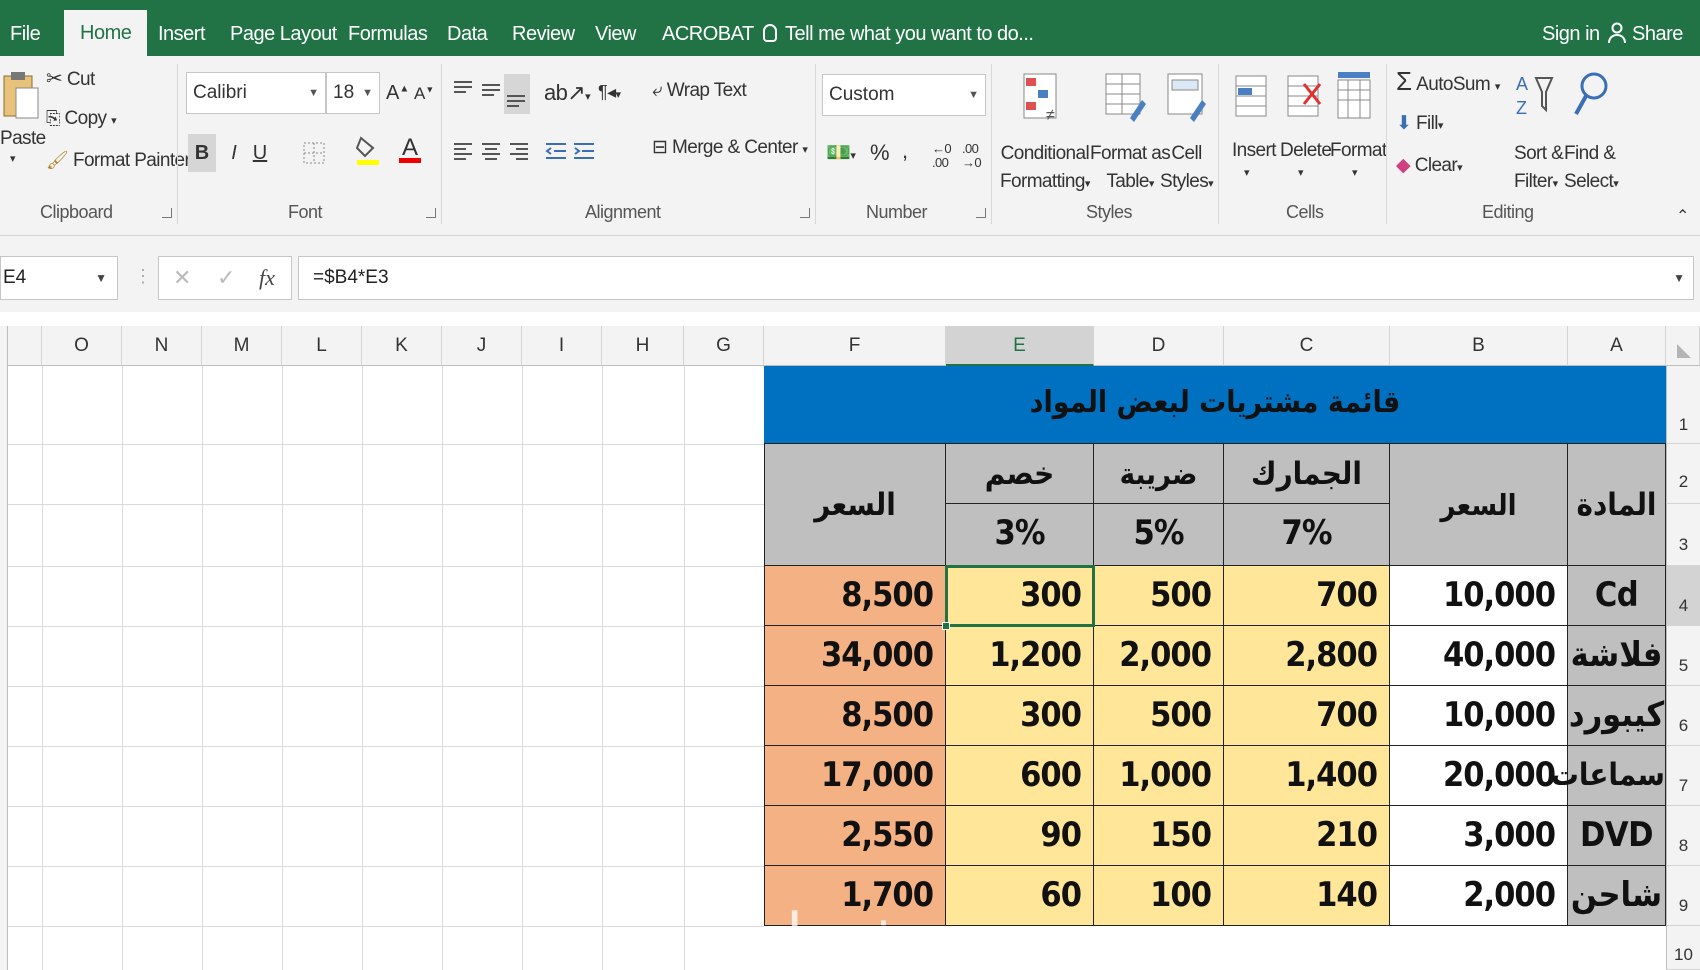 The height and width of the screenshot is (970, 1700). I want to click on orientation-icon: ab↗▾, so click(567, 93).